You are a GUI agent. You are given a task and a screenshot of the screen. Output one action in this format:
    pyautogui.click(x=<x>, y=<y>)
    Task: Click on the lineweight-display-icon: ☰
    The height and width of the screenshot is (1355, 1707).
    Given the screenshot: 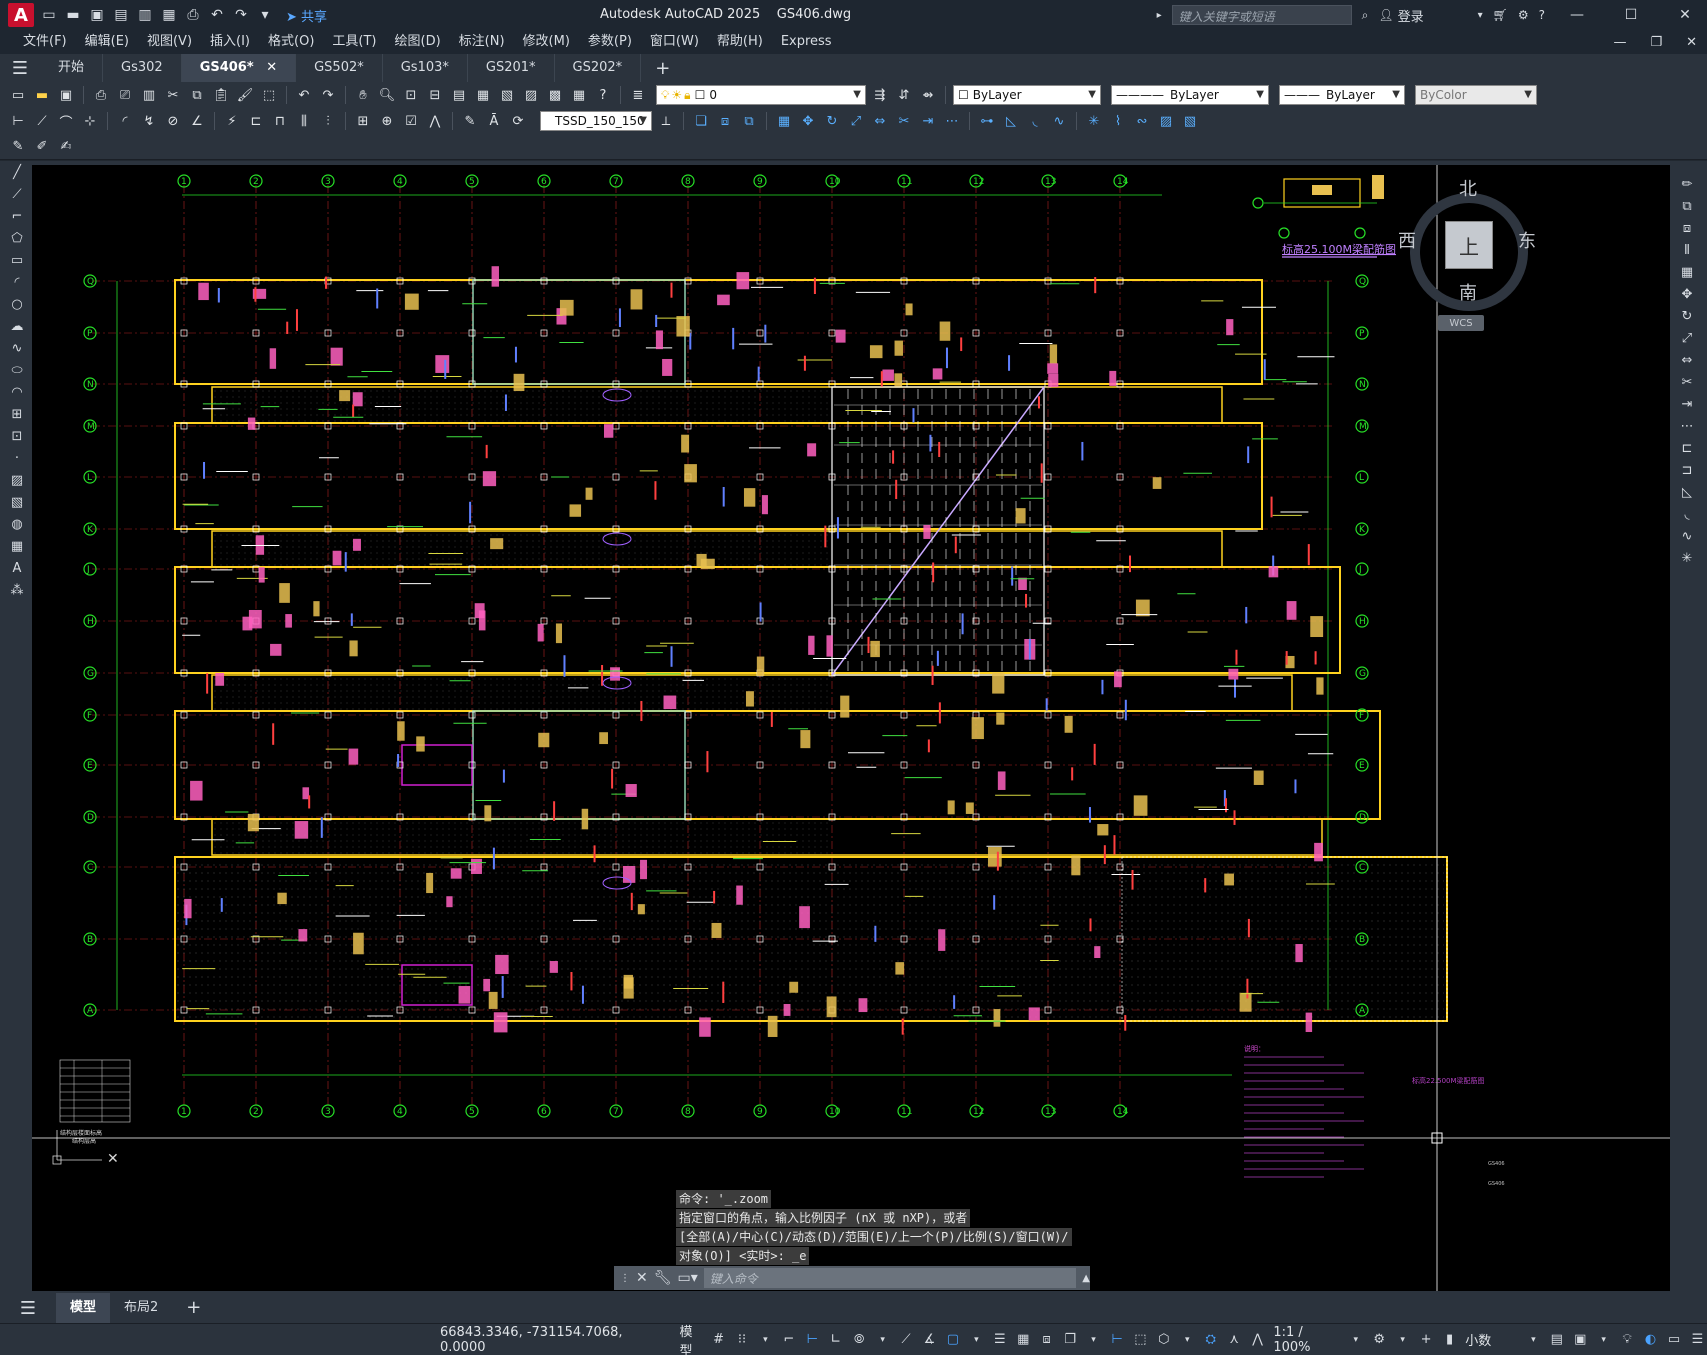 What is the action you would take?
    pyautogui.click(x=999, y=1340)
    